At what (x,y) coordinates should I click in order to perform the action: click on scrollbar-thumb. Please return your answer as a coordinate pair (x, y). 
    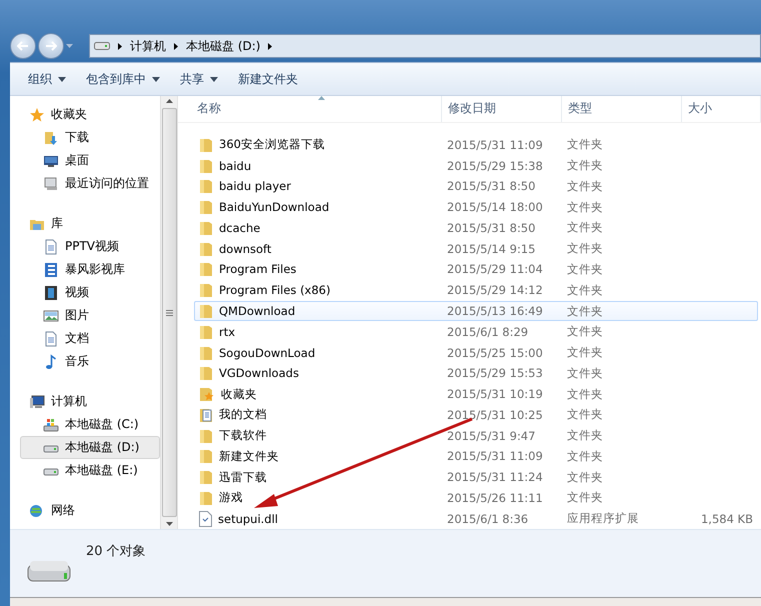
    Looking at the image, I should click on (169, 312).